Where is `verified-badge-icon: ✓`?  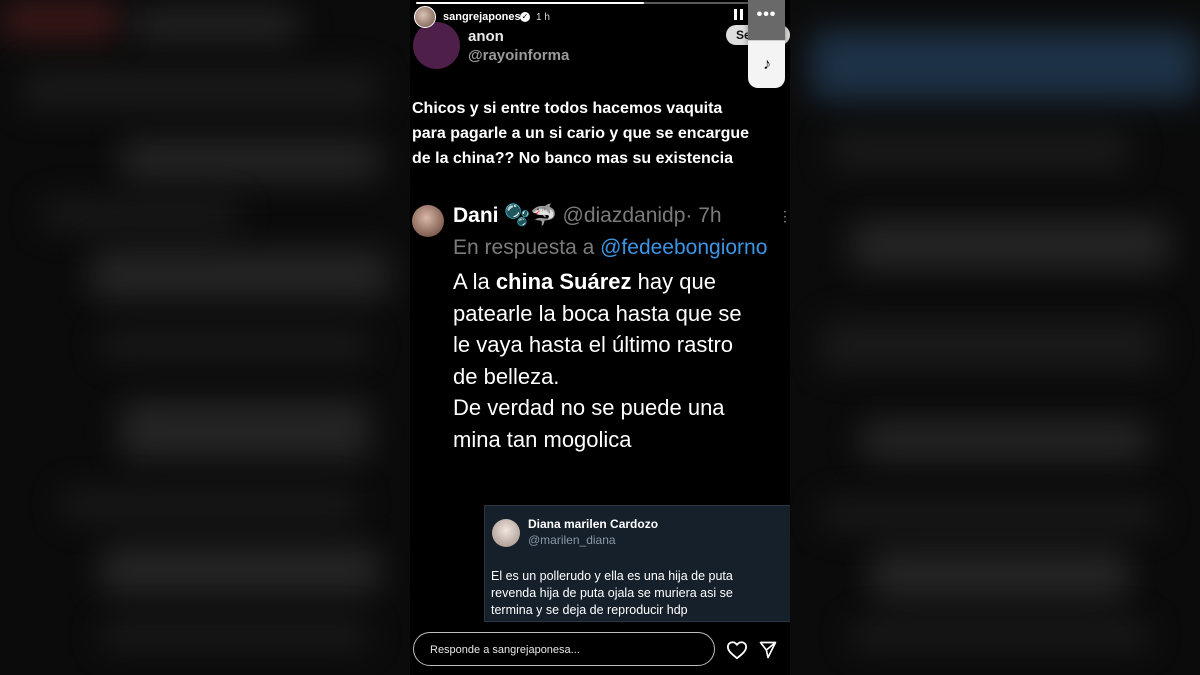
verified-badge-icon: ✓ is located at coordinates (525, 17).